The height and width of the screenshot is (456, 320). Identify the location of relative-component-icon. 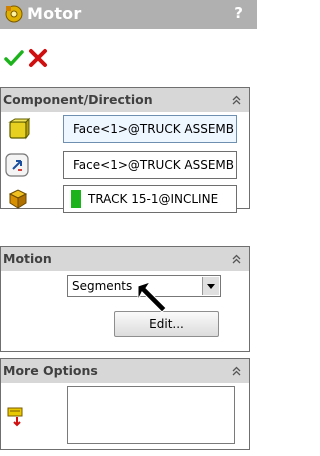
(18, 199).